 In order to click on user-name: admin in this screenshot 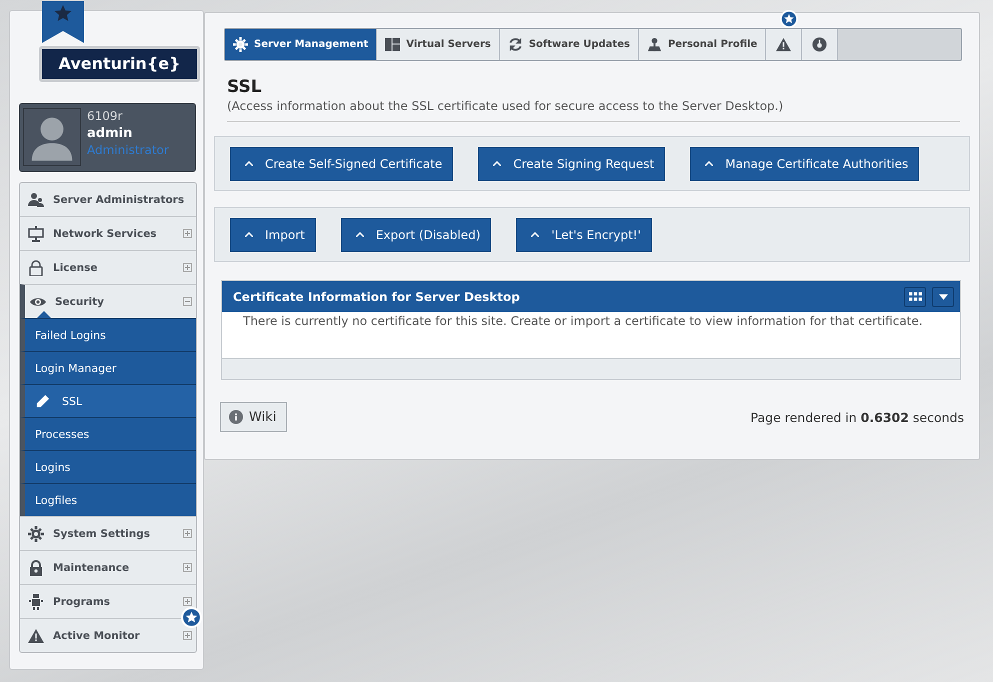, I will do `click(110, 133)`.